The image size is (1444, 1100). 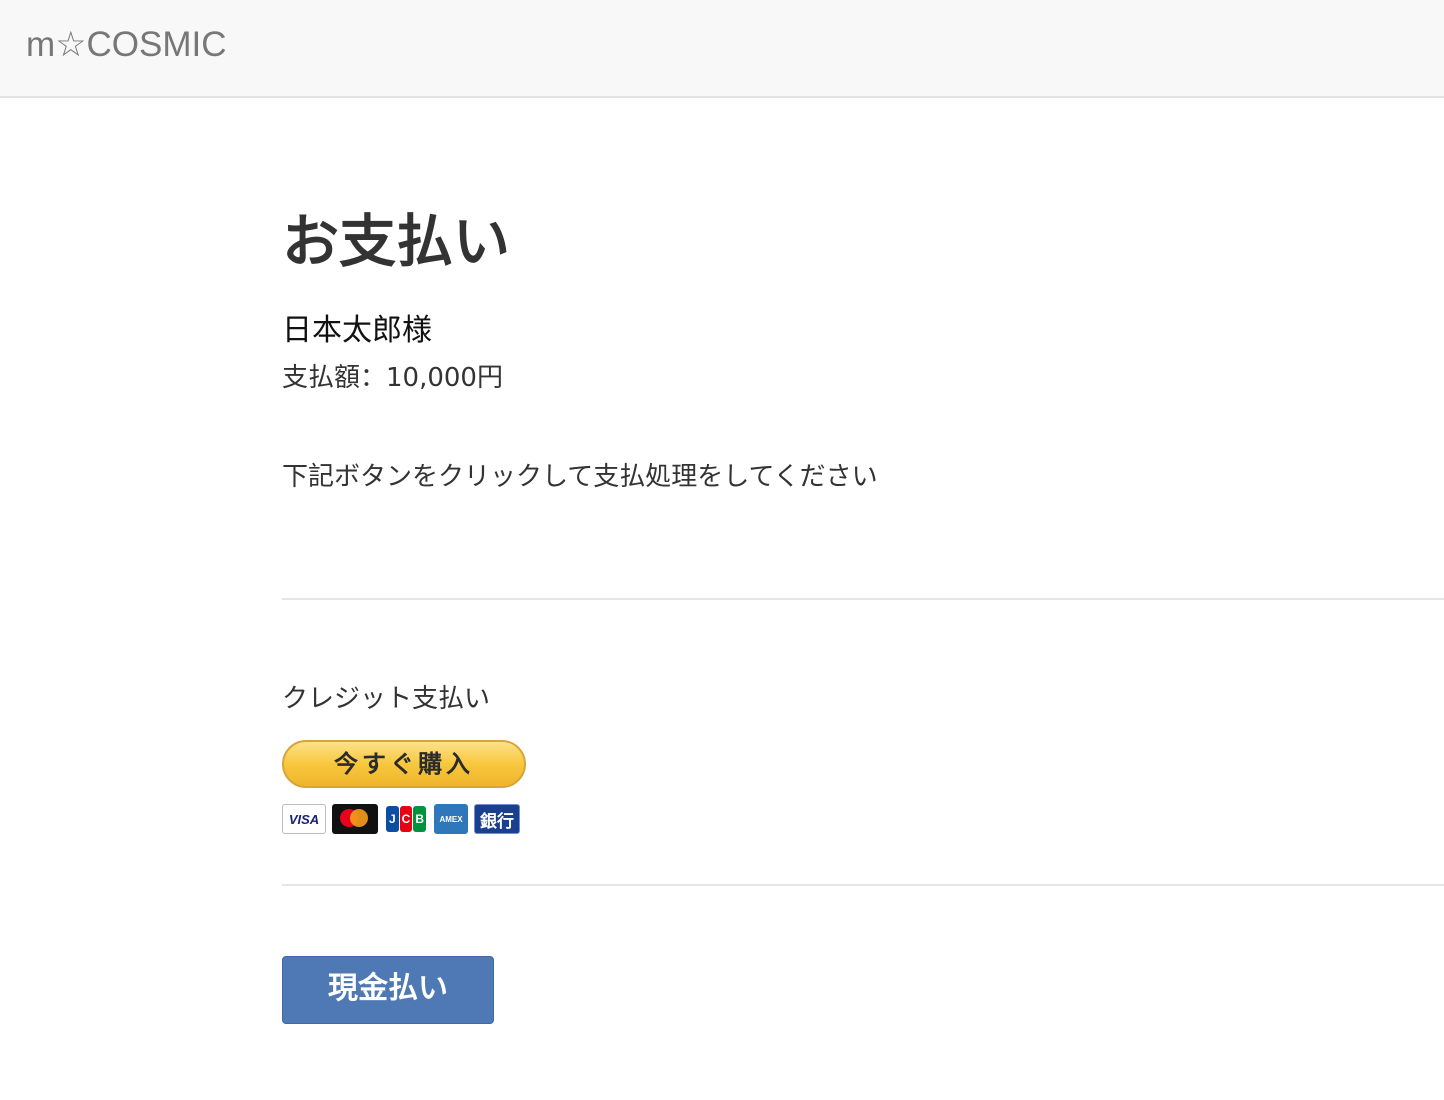 I want to click on navbar: m☆COSMIC, so click(x=722, y=49).